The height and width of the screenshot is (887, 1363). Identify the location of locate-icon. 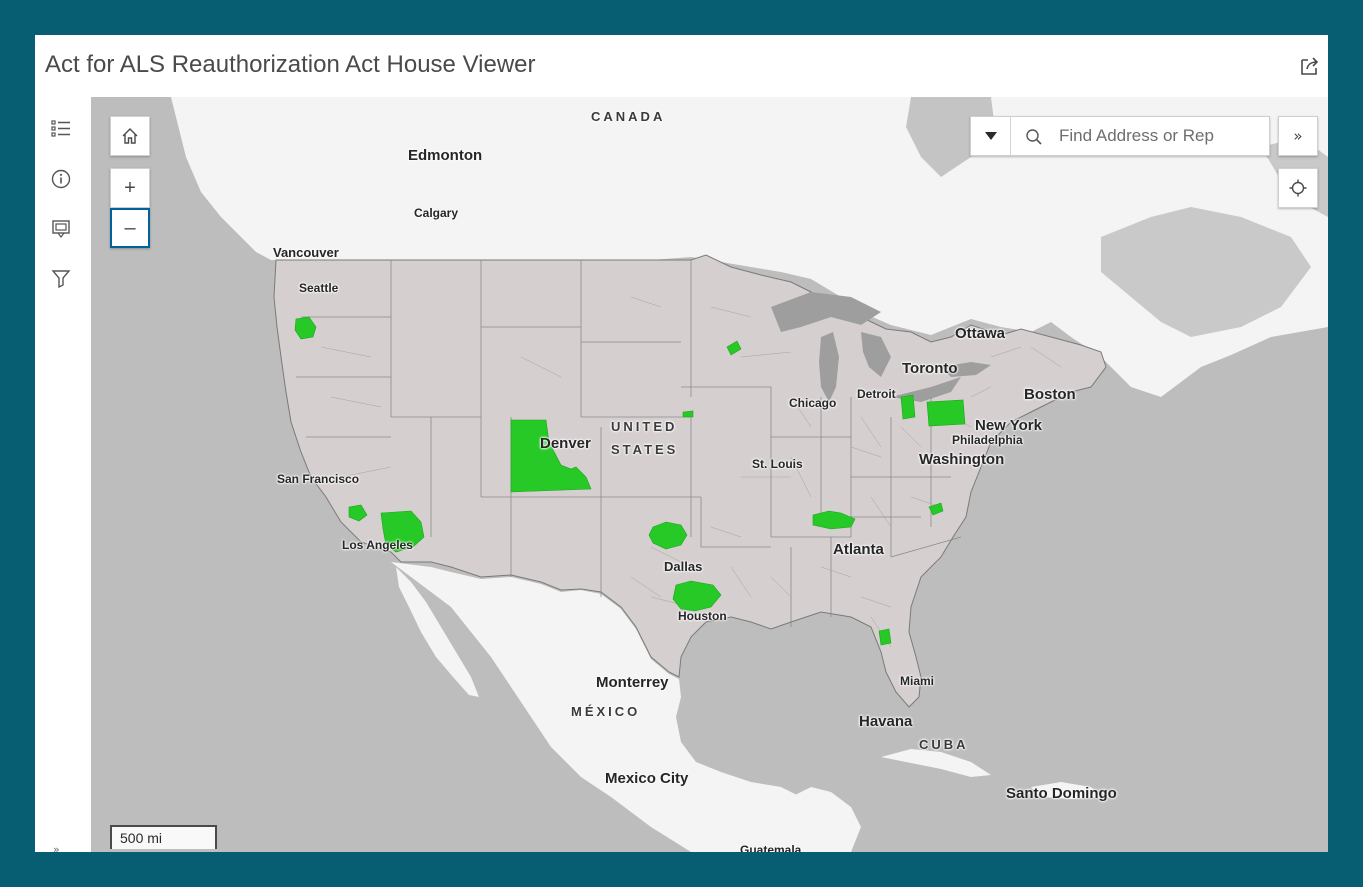
(1298, 188).